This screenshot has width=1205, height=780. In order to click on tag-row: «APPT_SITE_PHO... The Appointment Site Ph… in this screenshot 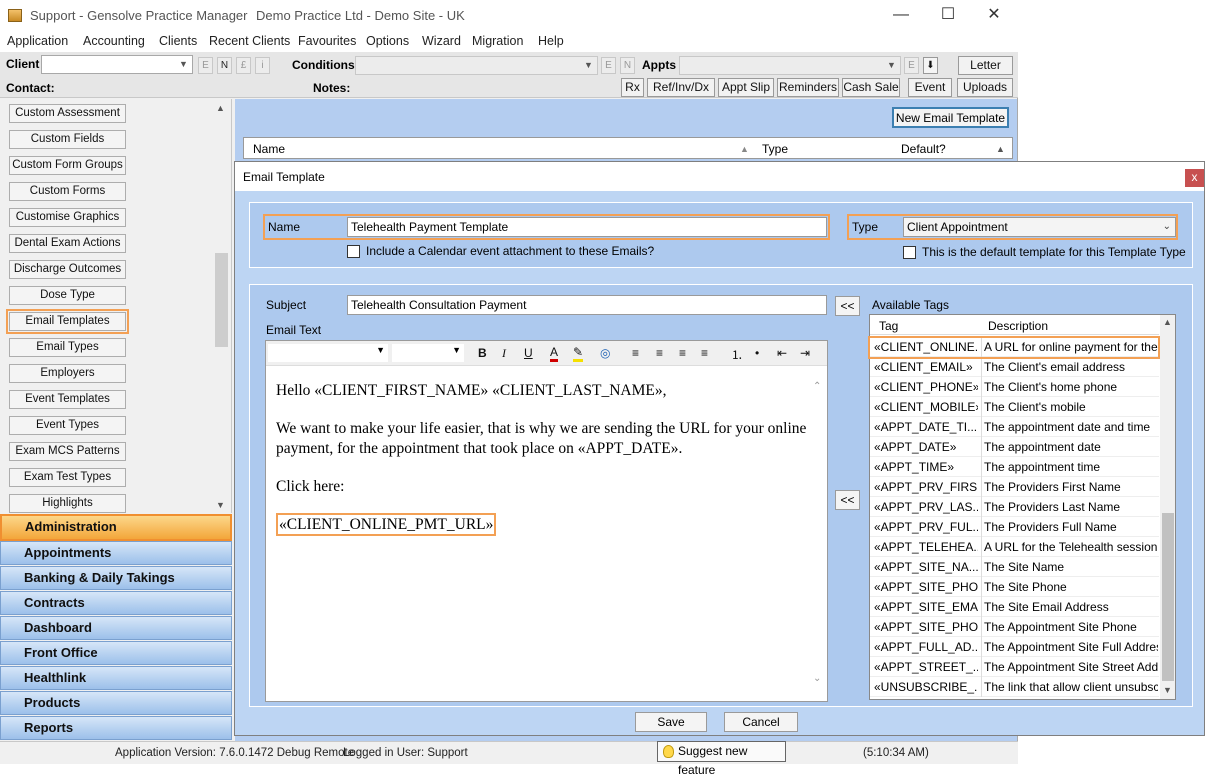, I will do `click(1014, 627)`.